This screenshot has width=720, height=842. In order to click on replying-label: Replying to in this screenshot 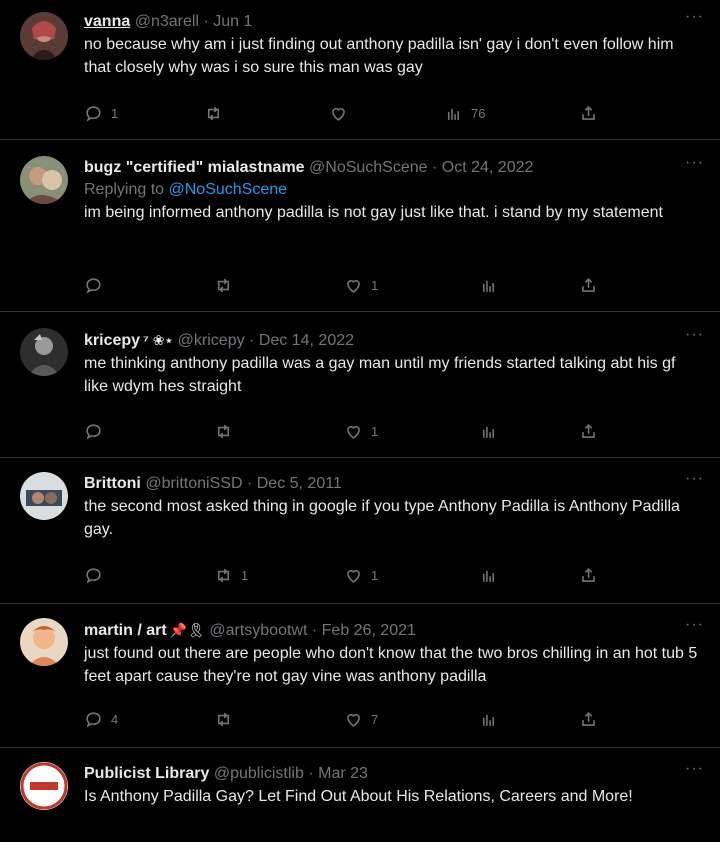, I will do `click(124, 189)`.